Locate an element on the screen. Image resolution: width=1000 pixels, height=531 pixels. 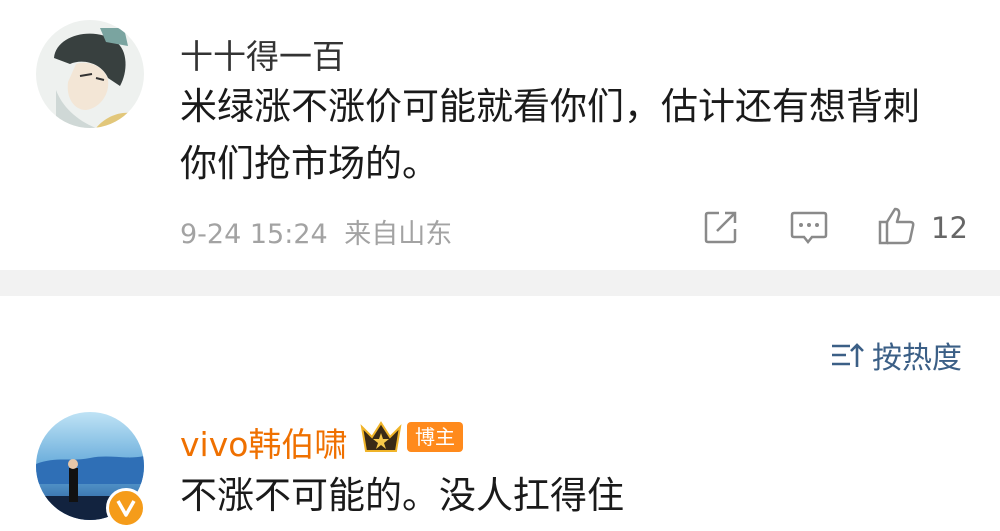
avatar is located at coordinates (90, 74).